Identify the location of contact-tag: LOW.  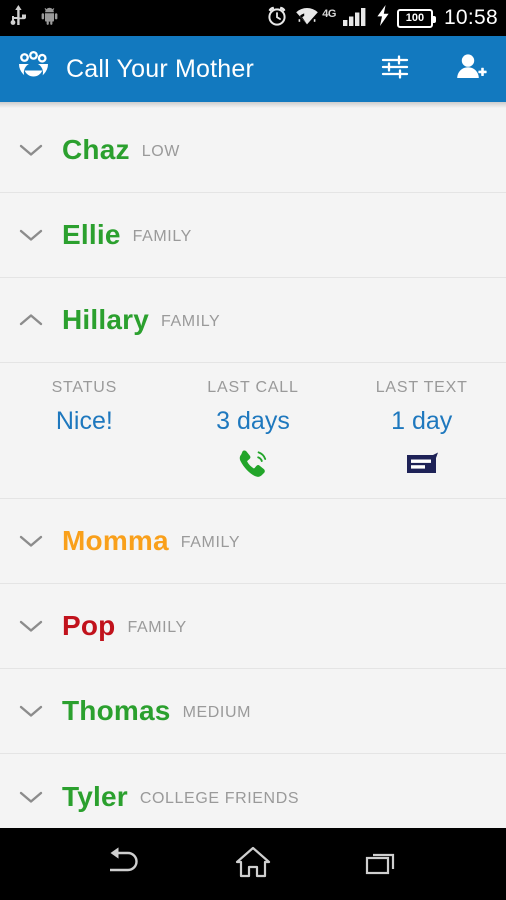
(160, 151).